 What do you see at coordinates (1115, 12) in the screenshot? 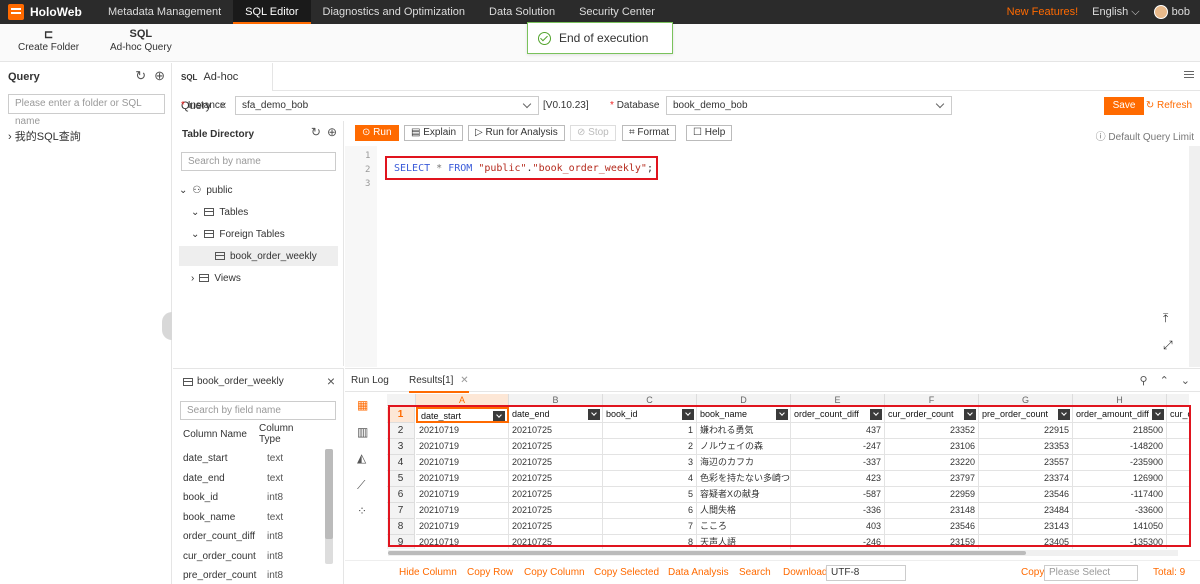
I see `language-select: English ⌵` at bounding box center [1115, 12].